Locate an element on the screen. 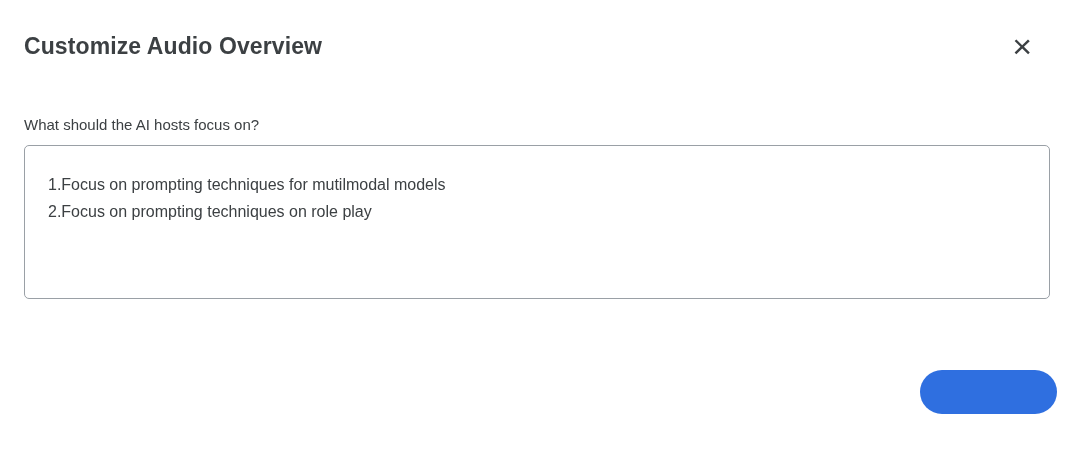 The width and height of the screenshot is (1078, 452). action-button is located at coordinates (988, 392).